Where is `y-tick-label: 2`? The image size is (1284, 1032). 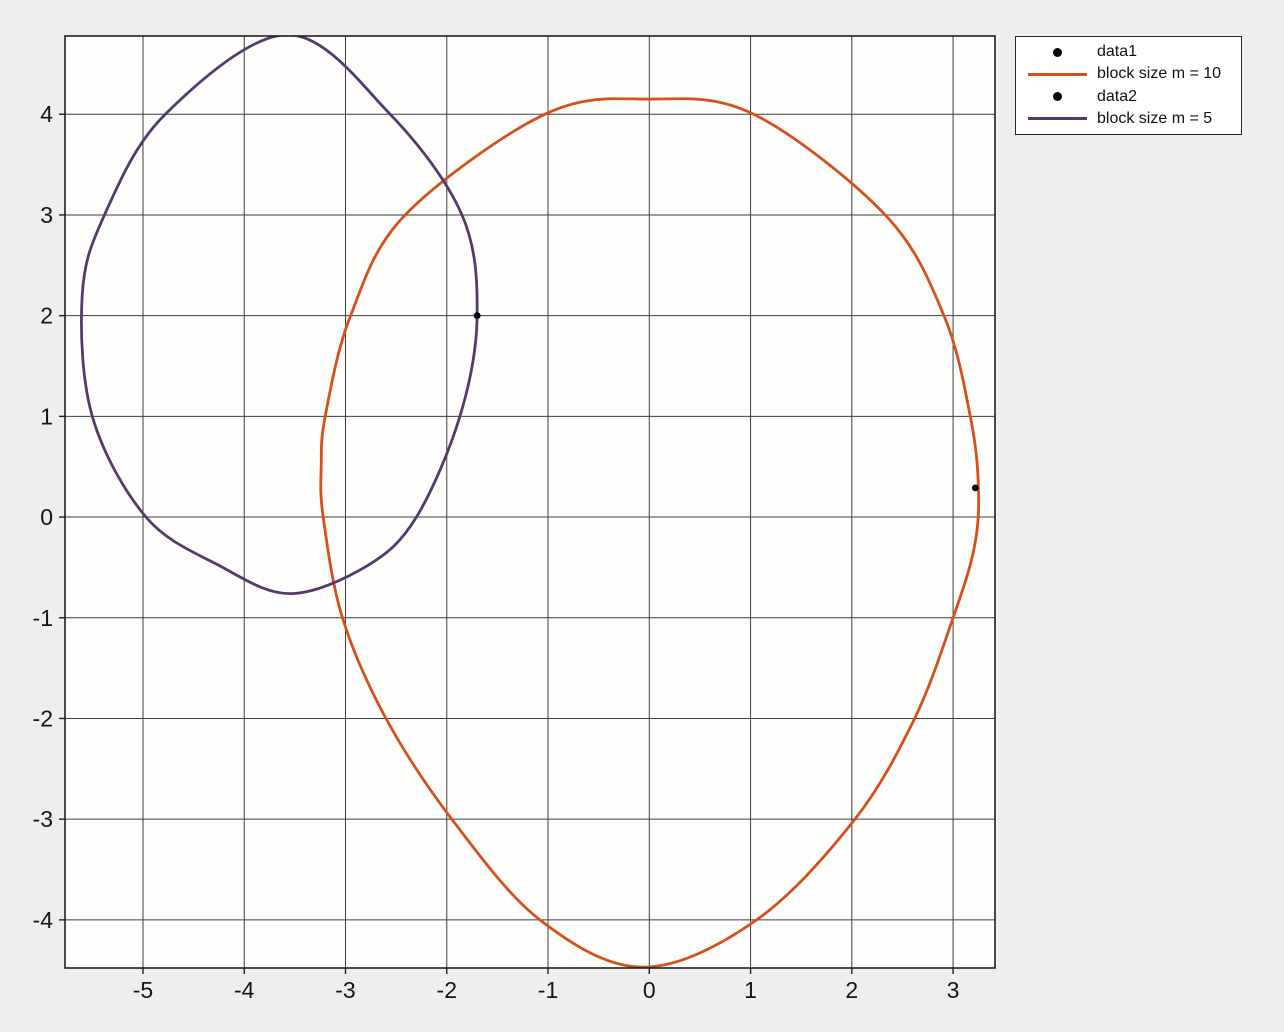
y-tick-label: 2 is located at coordinates (46, 316).